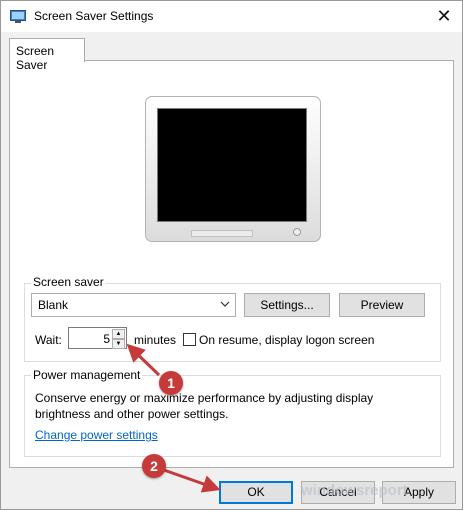 The height and width of the screenshot is (511, 463). What do you see at coordinates (154, 466) in the screenshot?
I see `annotation-marker-2: 2` at bounding box center [154, 466].